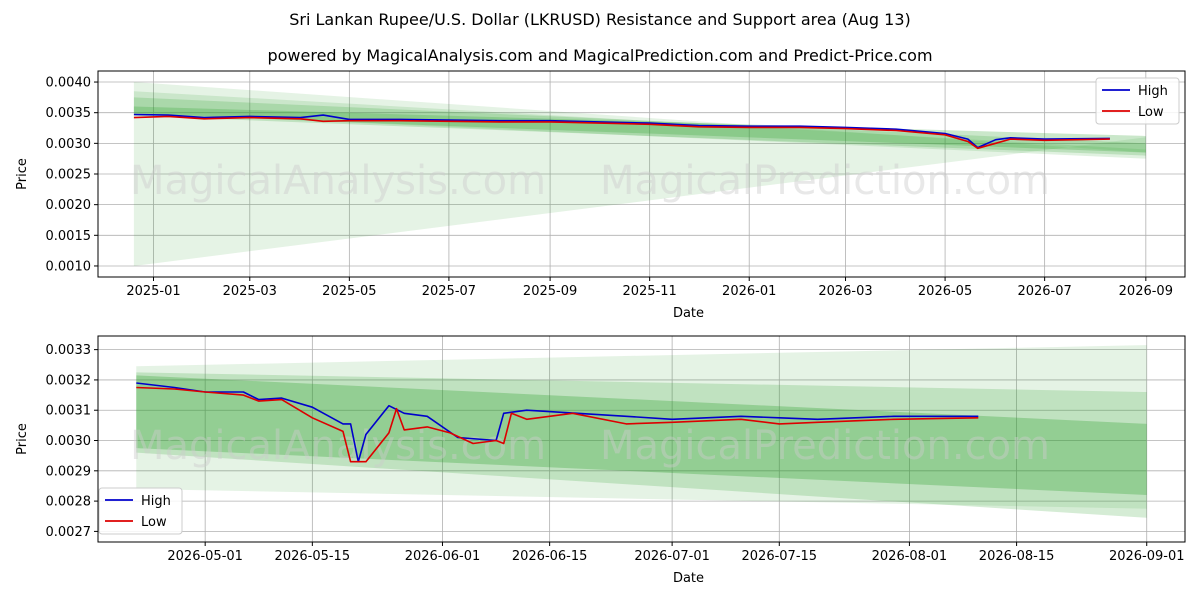 The height and width of the screenshot is (600, 1200). What do you see at coordinates (780, 556) in the screenshot?
I see `x-tick-label: 2026-07-15` at bounding box center [780, 556].